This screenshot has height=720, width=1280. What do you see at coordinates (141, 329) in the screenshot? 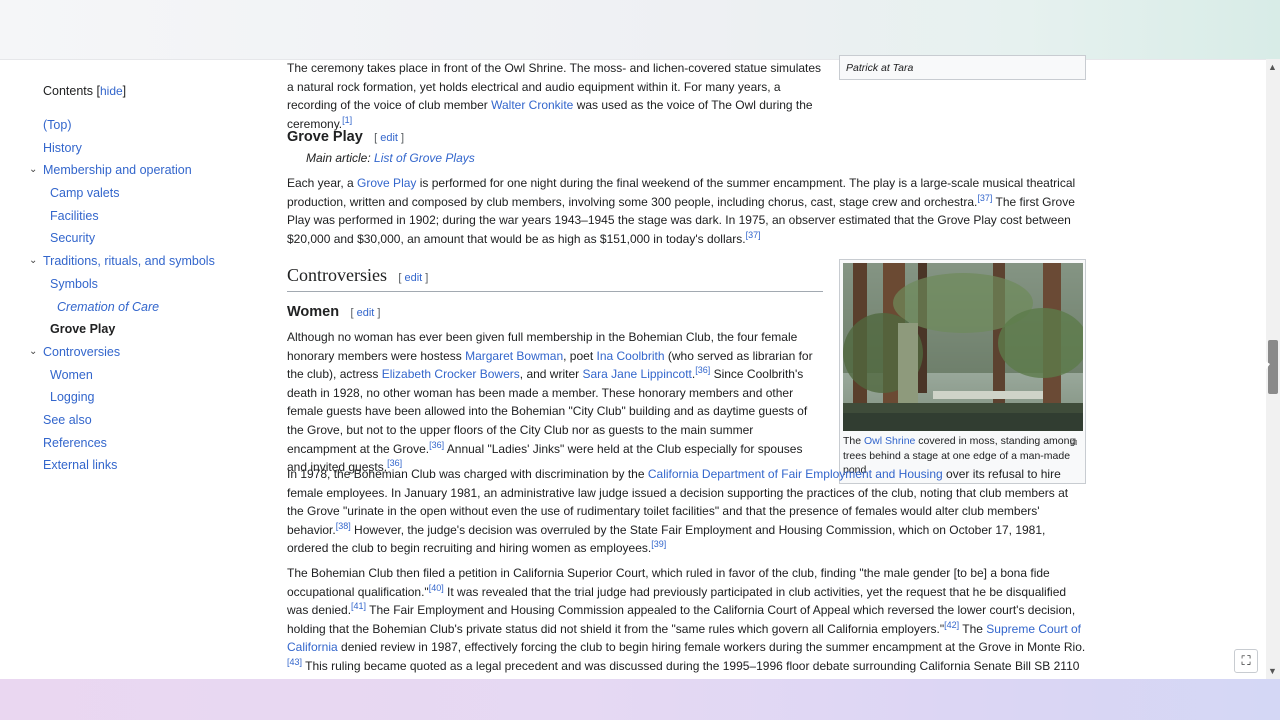
I see `toc-item: Grove Play` at bounding box center [141, 329].